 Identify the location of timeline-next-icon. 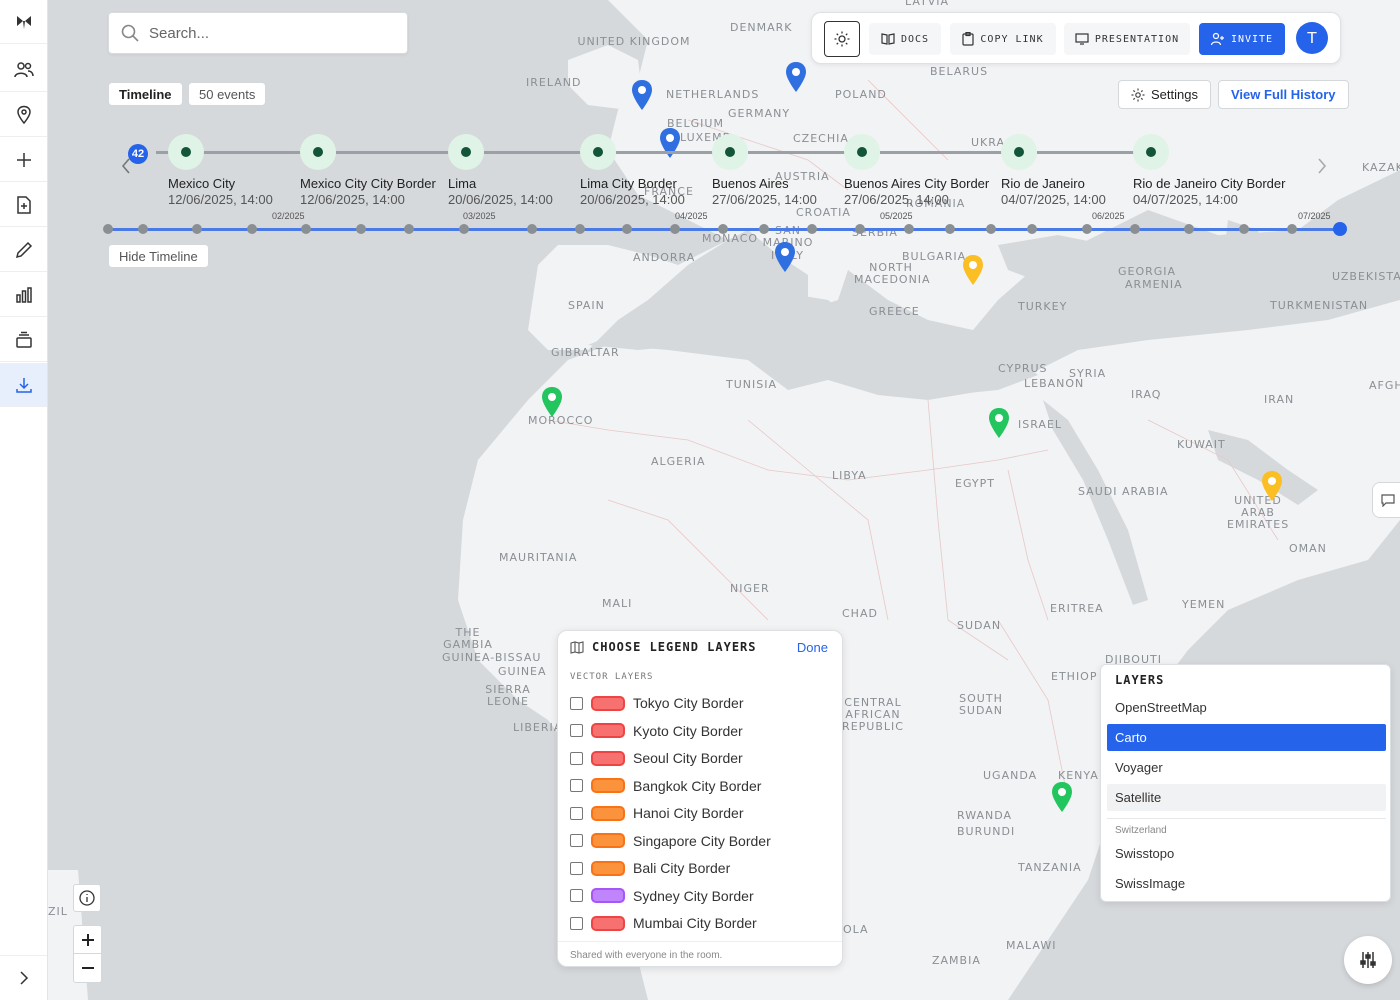
(1322, 166).